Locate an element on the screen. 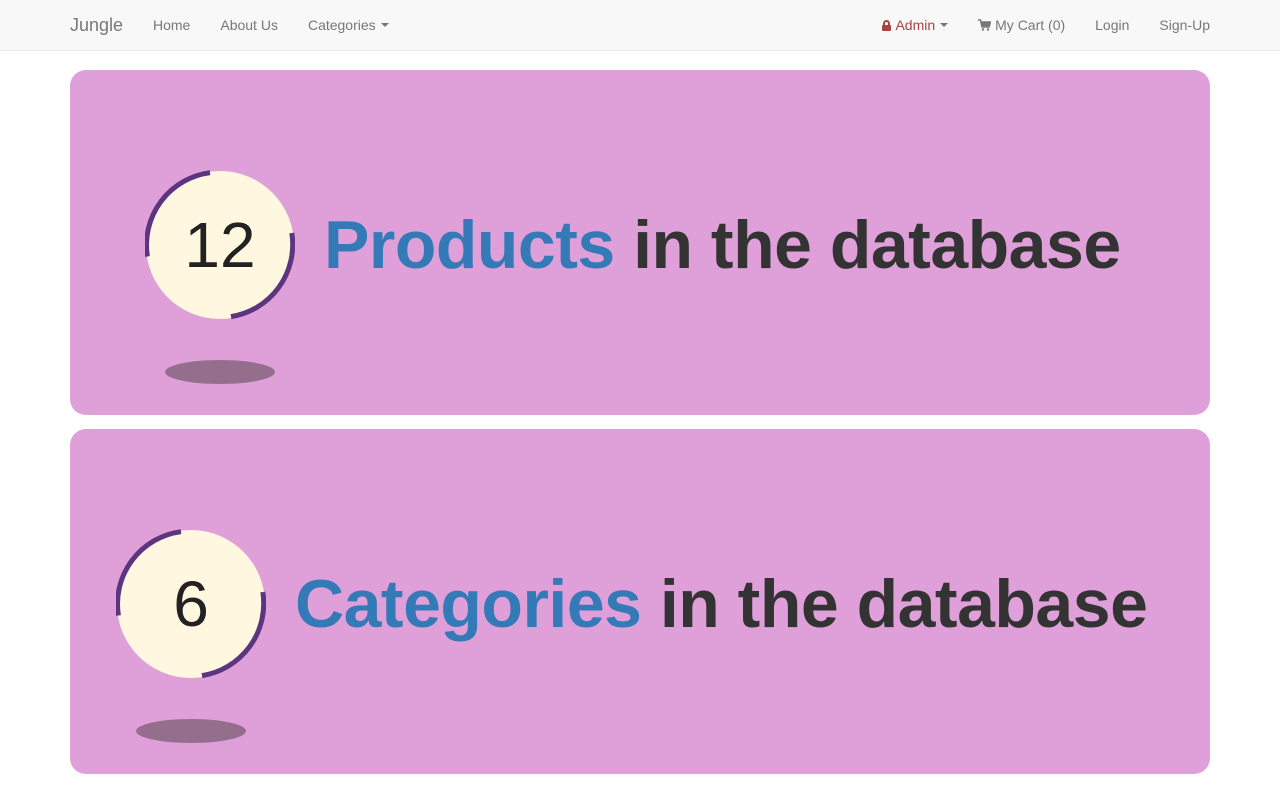 Image resolution: width=1280 pixels, height=800 pixels. products-count: 12 is located at coordinates (220, 245).